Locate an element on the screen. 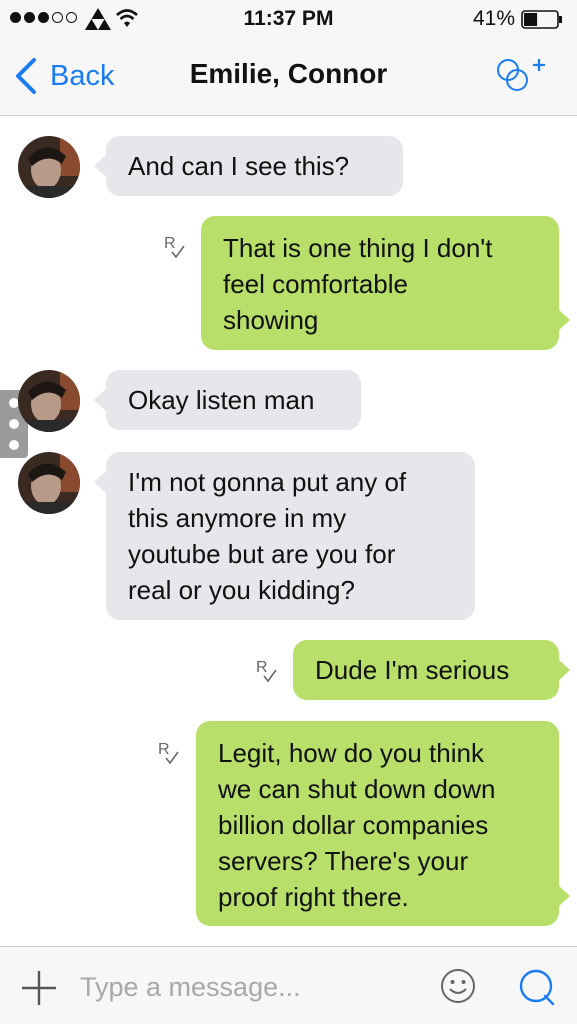 This screenshot has height=1024, width=577. message-text: Dude I'm serious is located at coordinates (412, 670).